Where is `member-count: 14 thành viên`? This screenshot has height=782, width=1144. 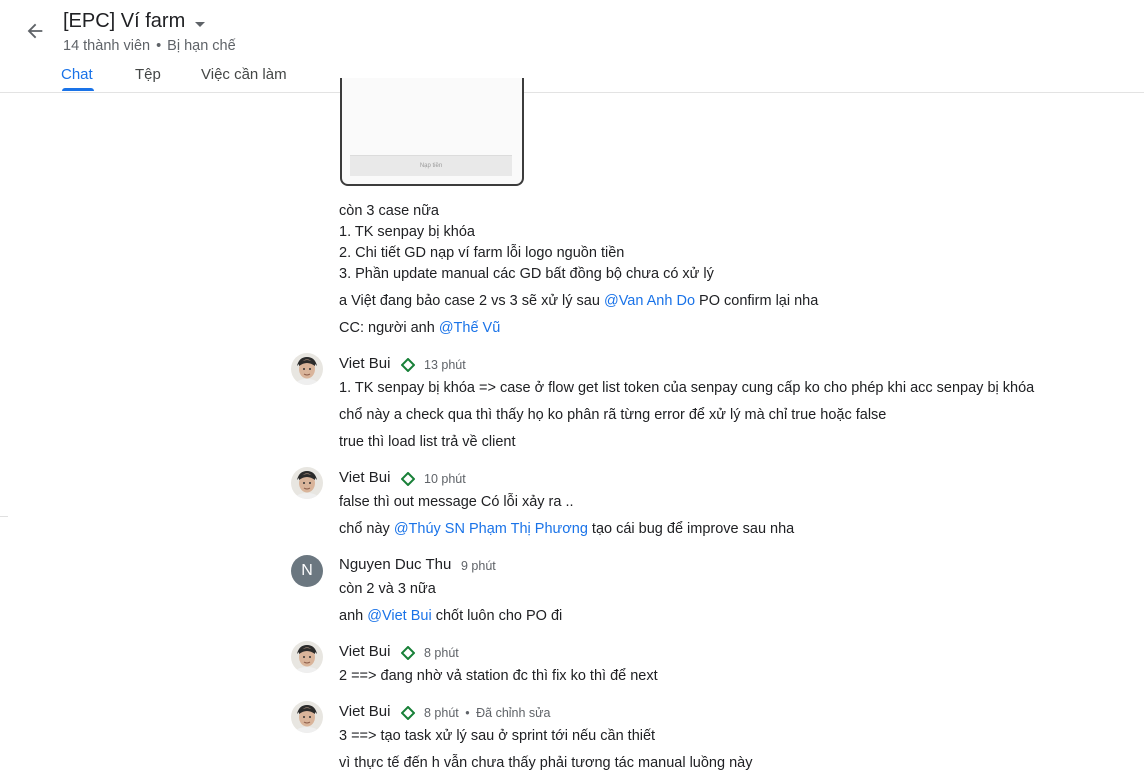 member-count: 14 thành viên is located at coordinates (106, 46).